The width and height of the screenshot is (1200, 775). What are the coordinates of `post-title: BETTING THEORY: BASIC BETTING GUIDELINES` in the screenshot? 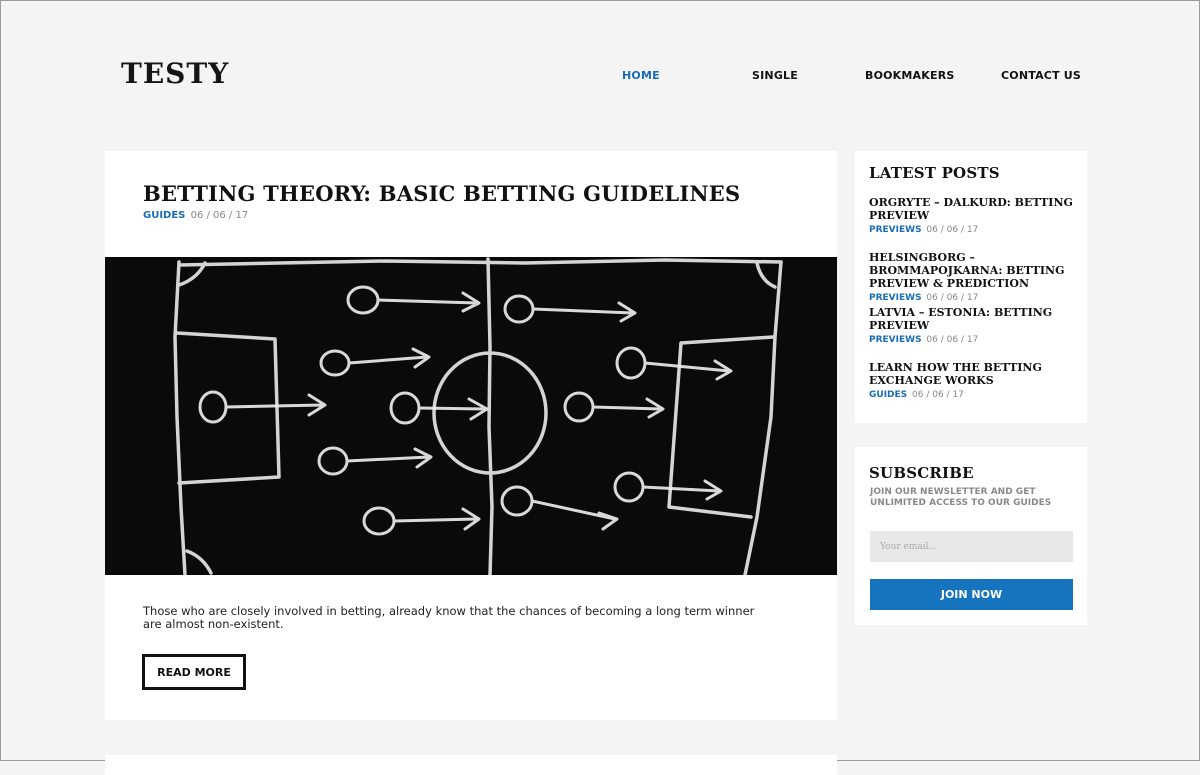 It's located at (441, 193).